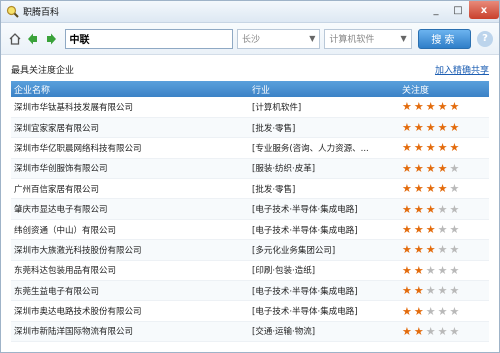 Image resolution: width=500 pixels, height=353 pixels. What do you see at coordinates (130, 89) in the screenshot?
I see `header-company-name: 企业名称` at bounding box center [130, 89].